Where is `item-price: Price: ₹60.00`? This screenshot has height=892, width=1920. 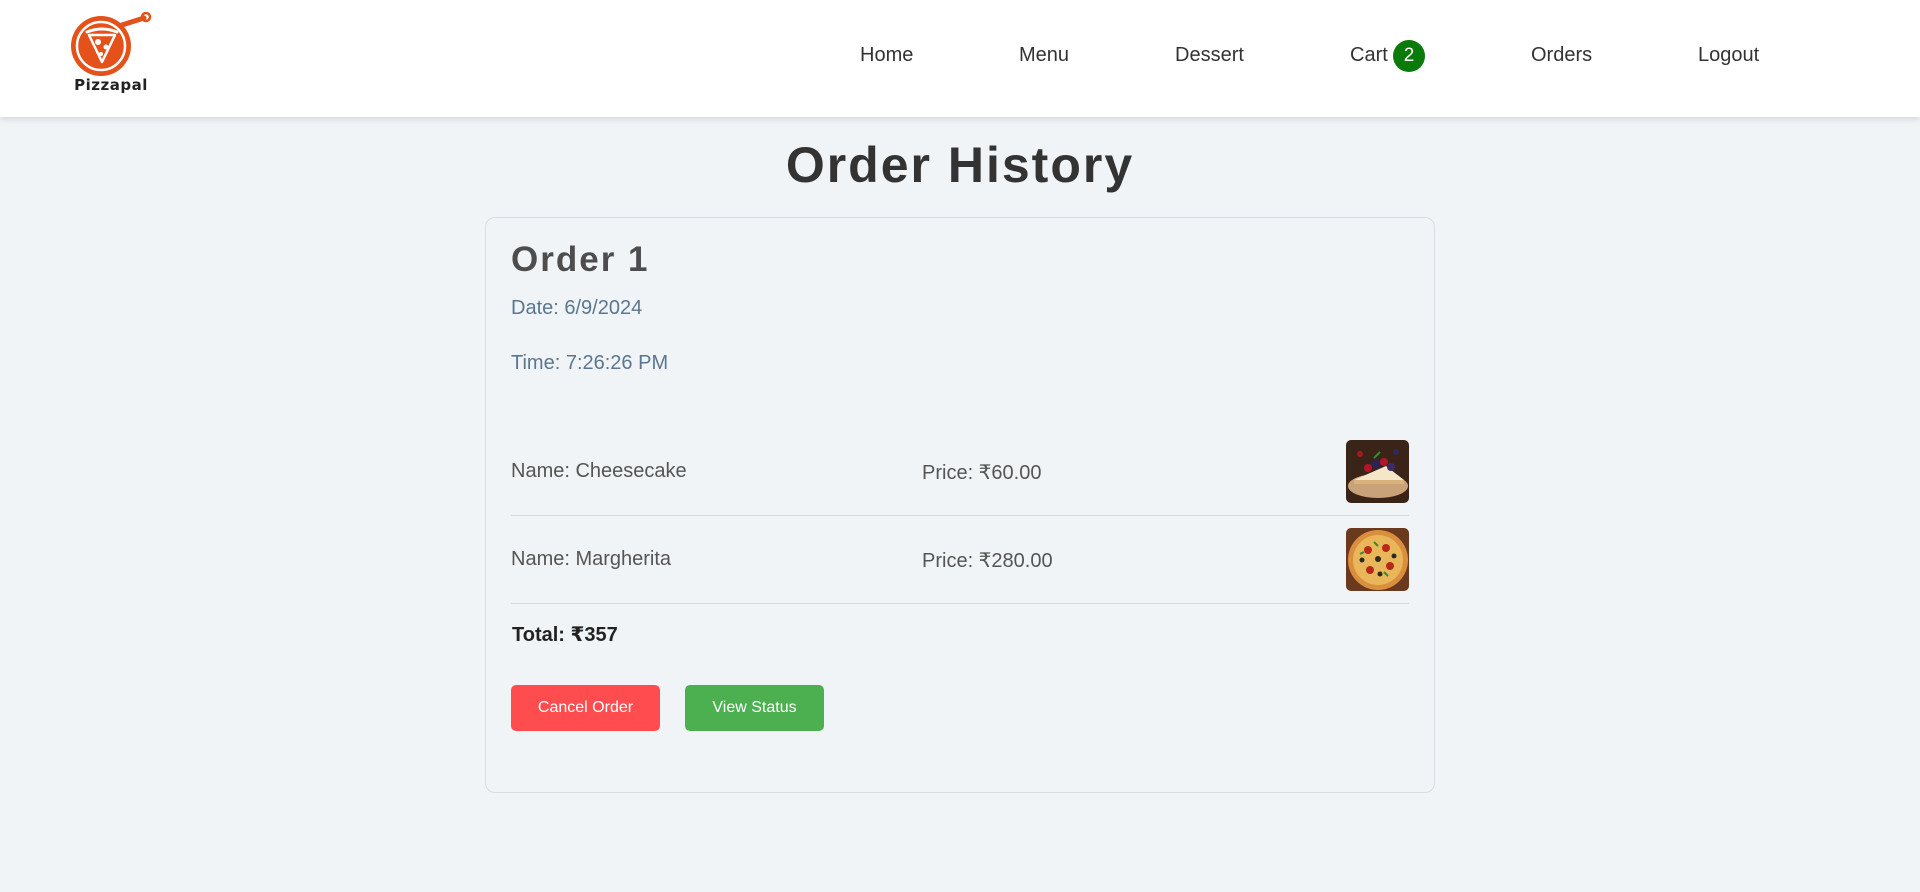 item-price: Price: ₹60.00 is located at coordinates (982, 473).